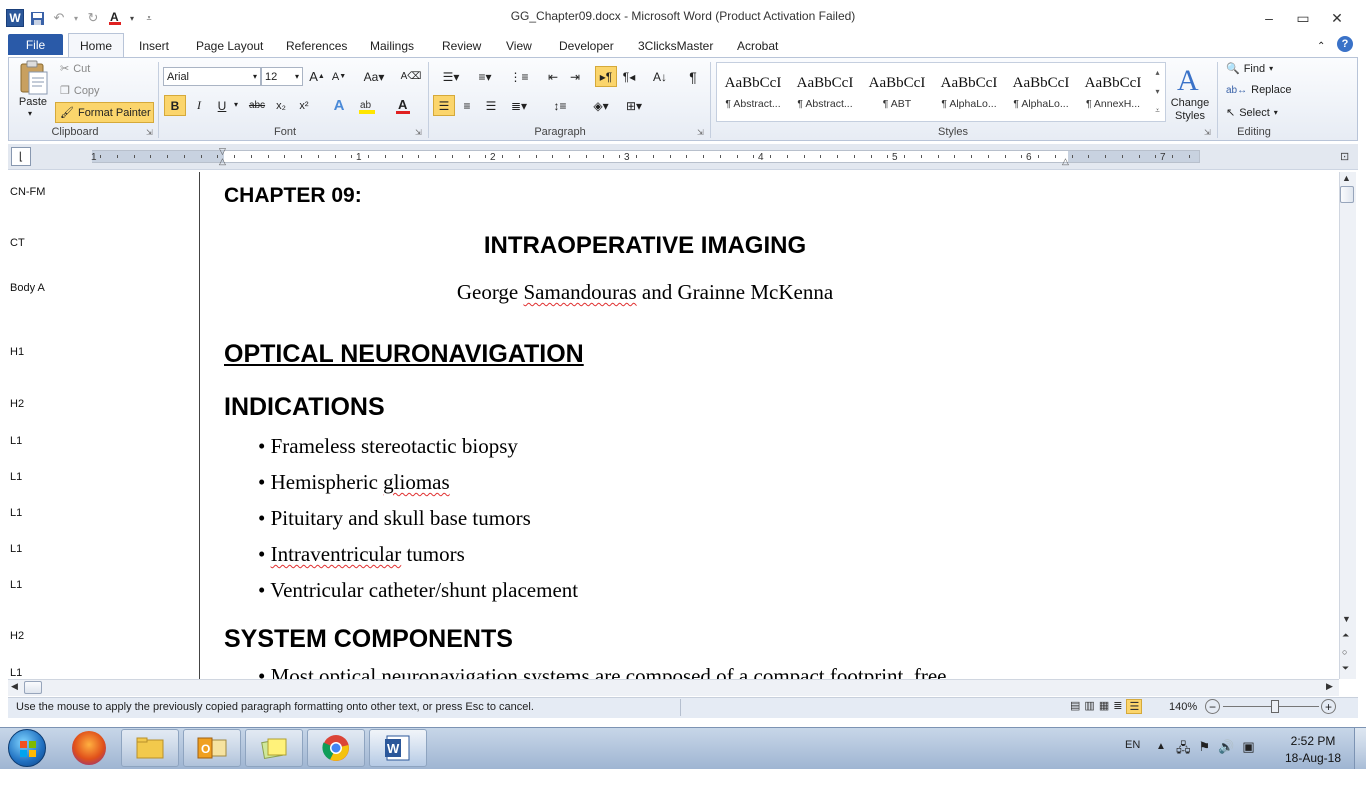  Describe the element at coordinates (1344, 652) in the screenshot. I see `browse-object-icon: ○` at that location.